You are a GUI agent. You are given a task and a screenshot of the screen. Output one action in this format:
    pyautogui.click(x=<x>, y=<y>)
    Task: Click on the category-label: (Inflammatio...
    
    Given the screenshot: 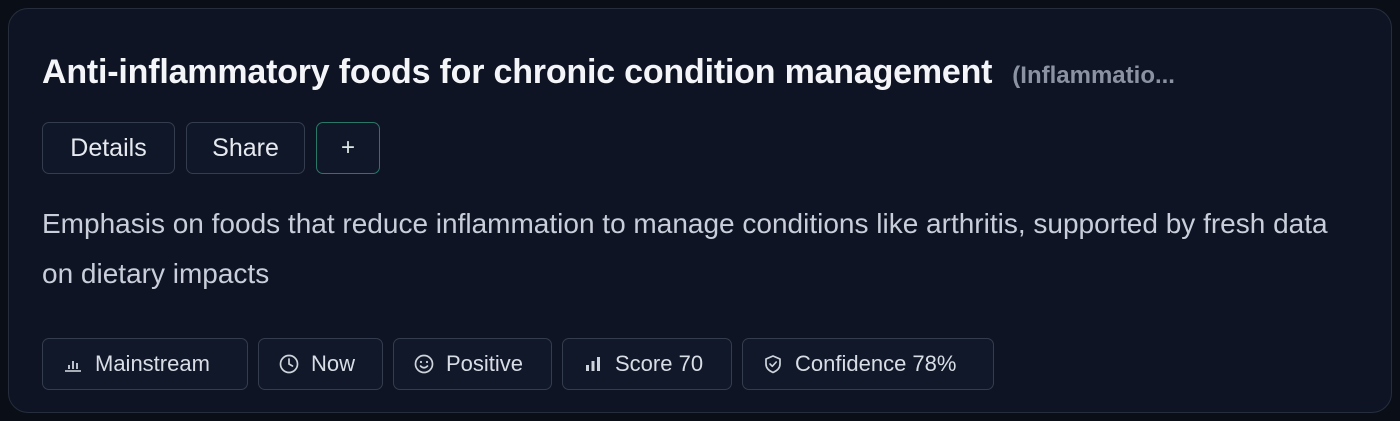 What is the action you would take?
    pyautogui.click(x=1093, y=75)
    